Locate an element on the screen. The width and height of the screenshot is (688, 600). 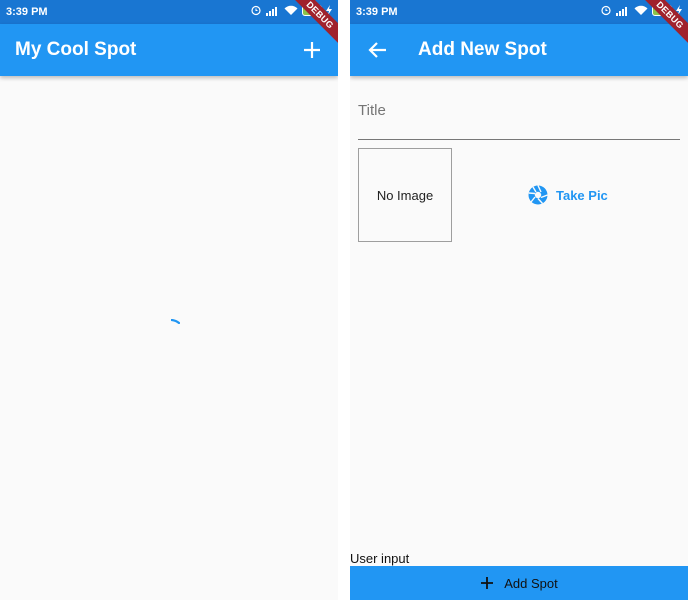
image-preview: No Image is located at coordinates (405, 195).